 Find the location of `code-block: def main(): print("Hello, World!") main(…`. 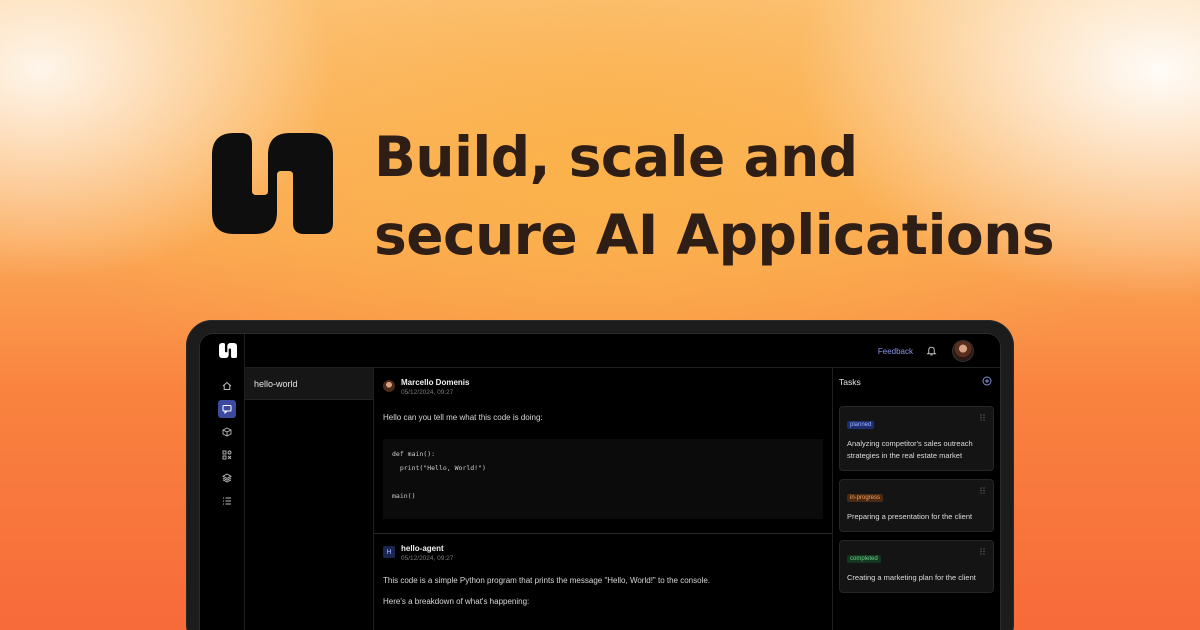

code-block: def main(): print("Hello, World!") main(… is located at coordinates (603, 479).